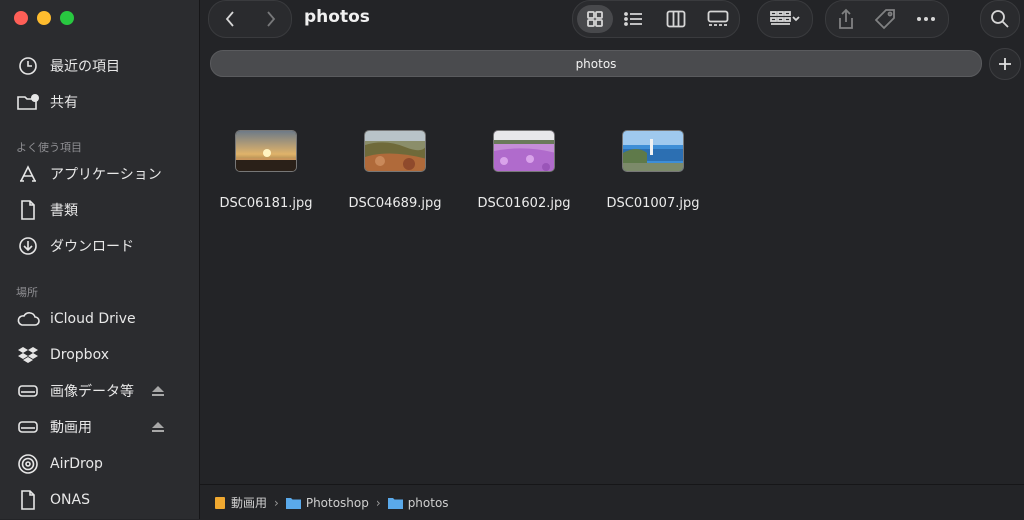 The width and height of the screenshot is (1024, 520). I want to click on sidebar-item-dropbox: Dropbox, so click(62, 355).